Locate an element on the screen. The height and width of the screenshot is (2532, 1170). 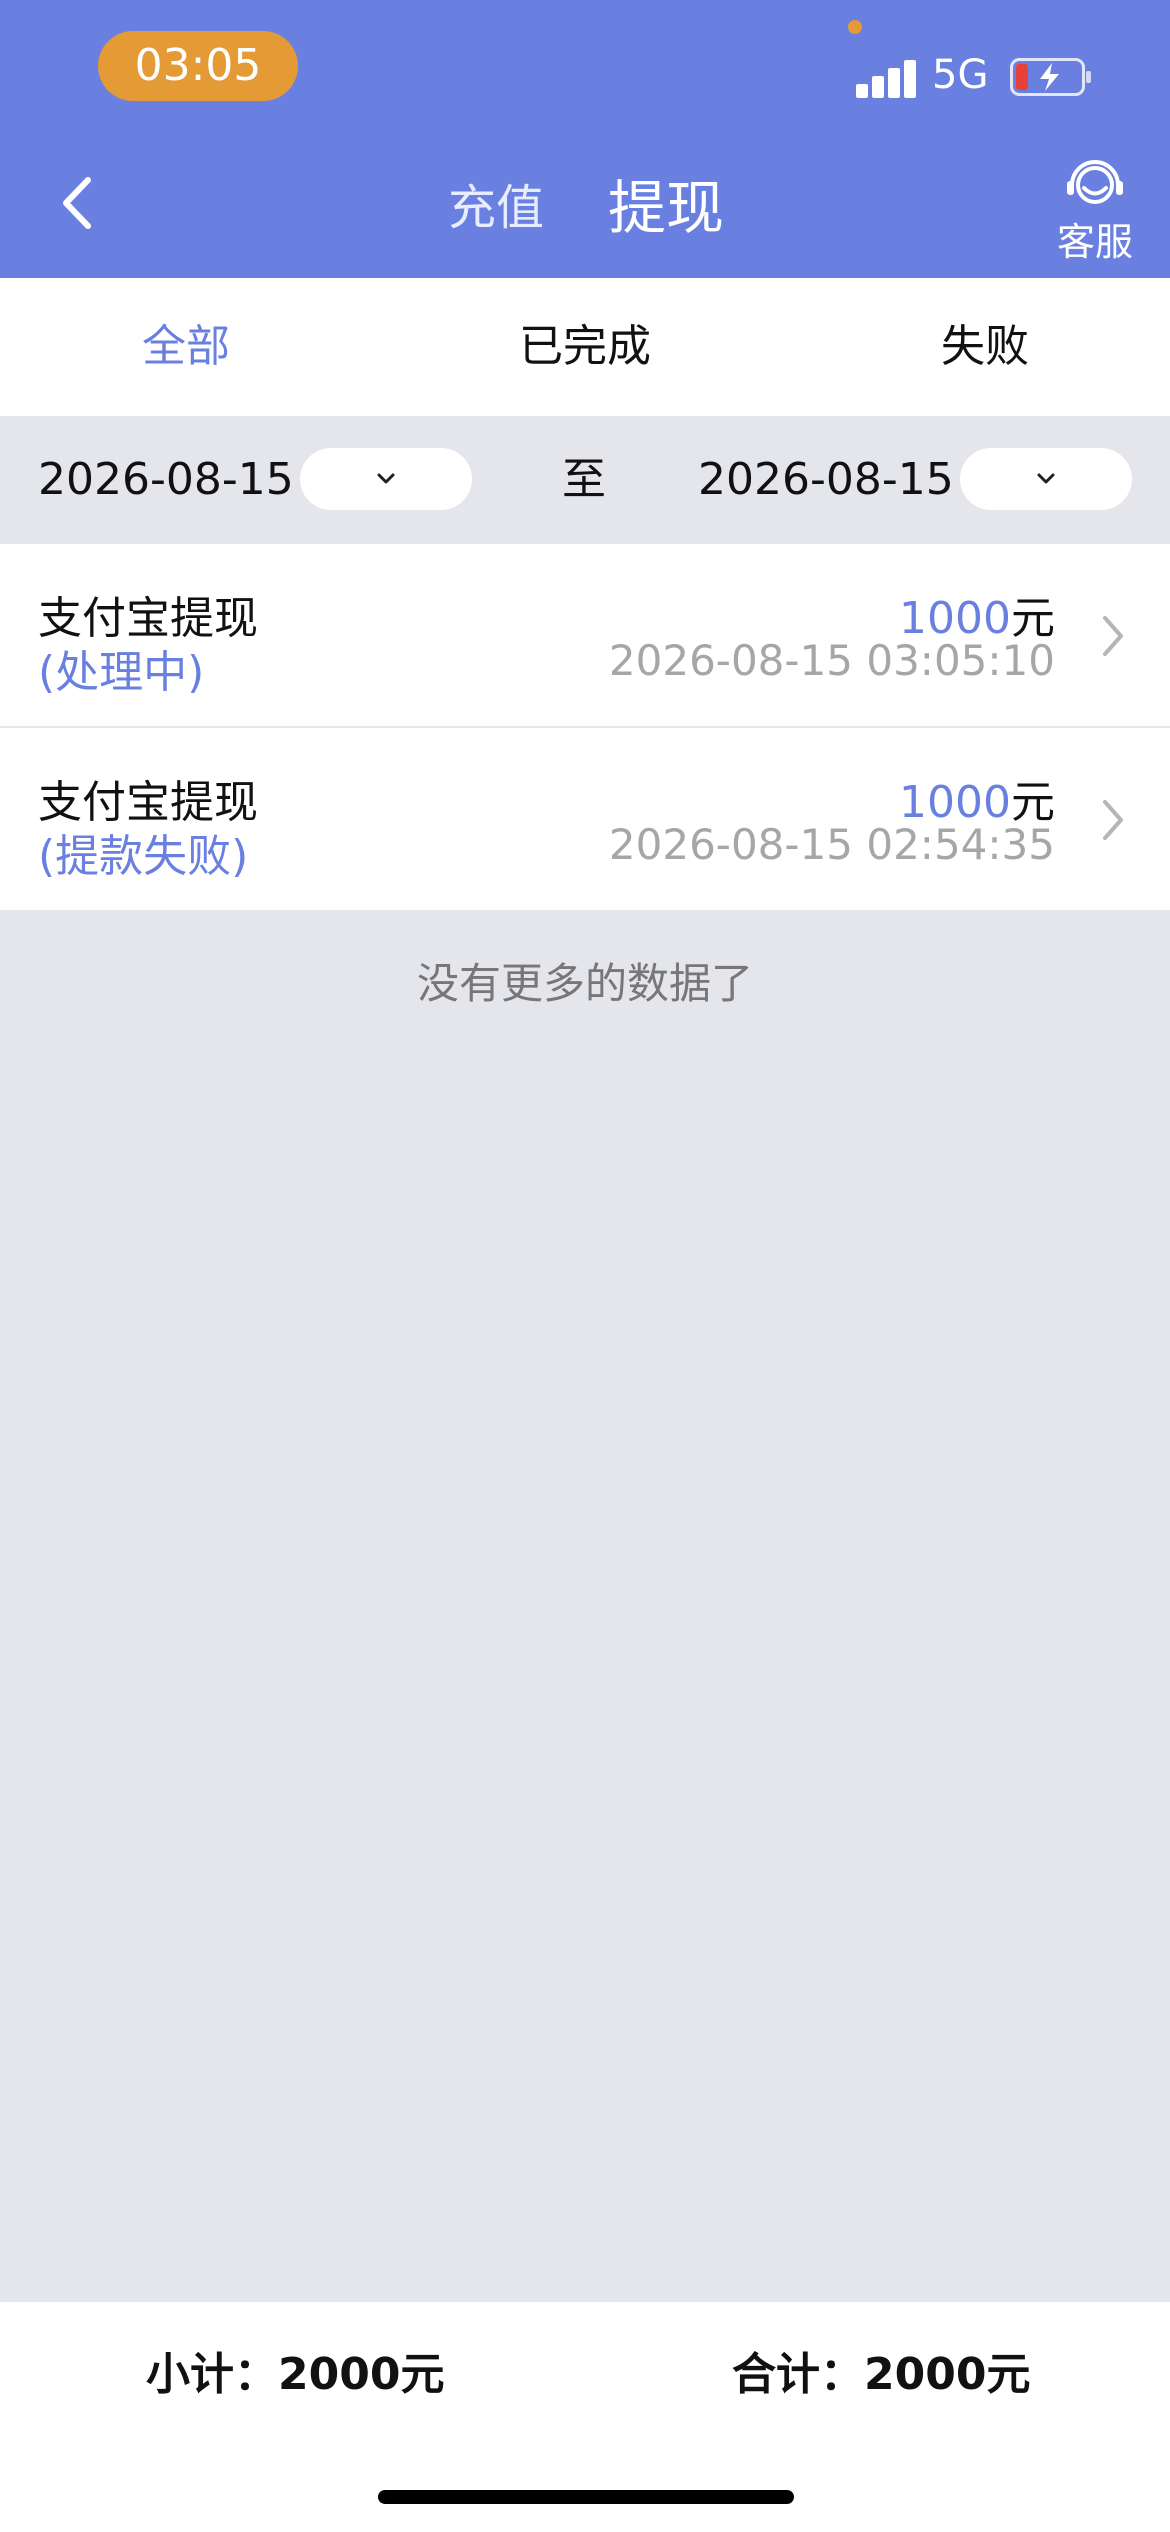
list-item: 支付宝提现 (处理中) 1000元 2026-08-15 03:05:10 is located at coordinates (585, 635).